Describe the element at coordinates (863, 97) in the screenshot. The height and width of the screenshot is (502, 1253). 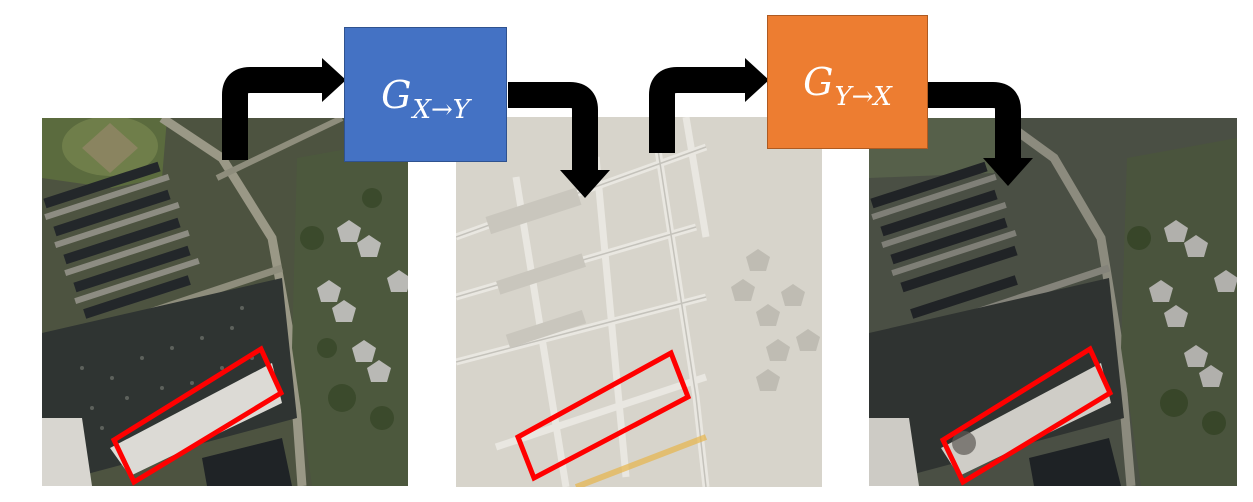
I see `generator-subscript: Y→X` at that location.